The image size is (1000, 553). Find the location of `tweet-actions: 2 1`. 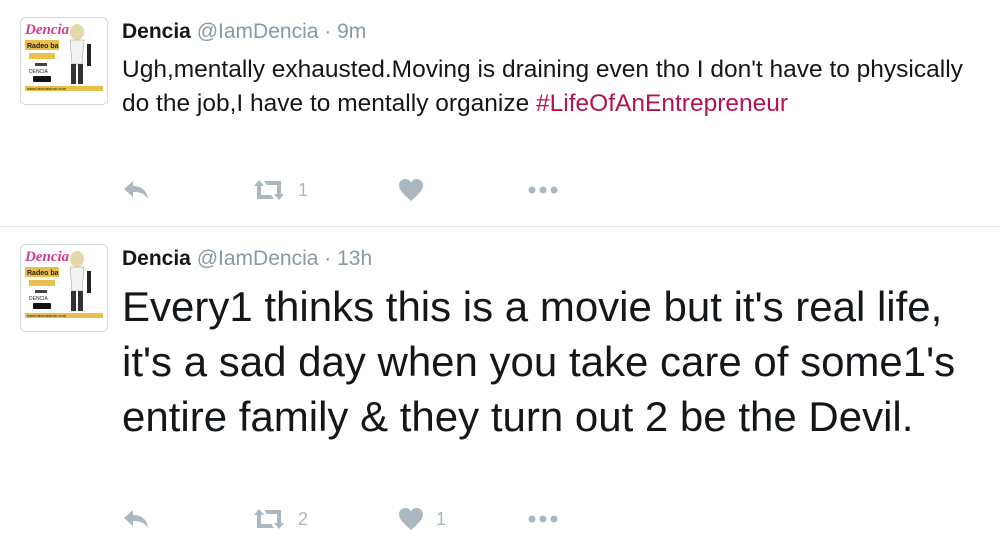

tweet-actions: 2 1 is located at coordinates (352, 519).